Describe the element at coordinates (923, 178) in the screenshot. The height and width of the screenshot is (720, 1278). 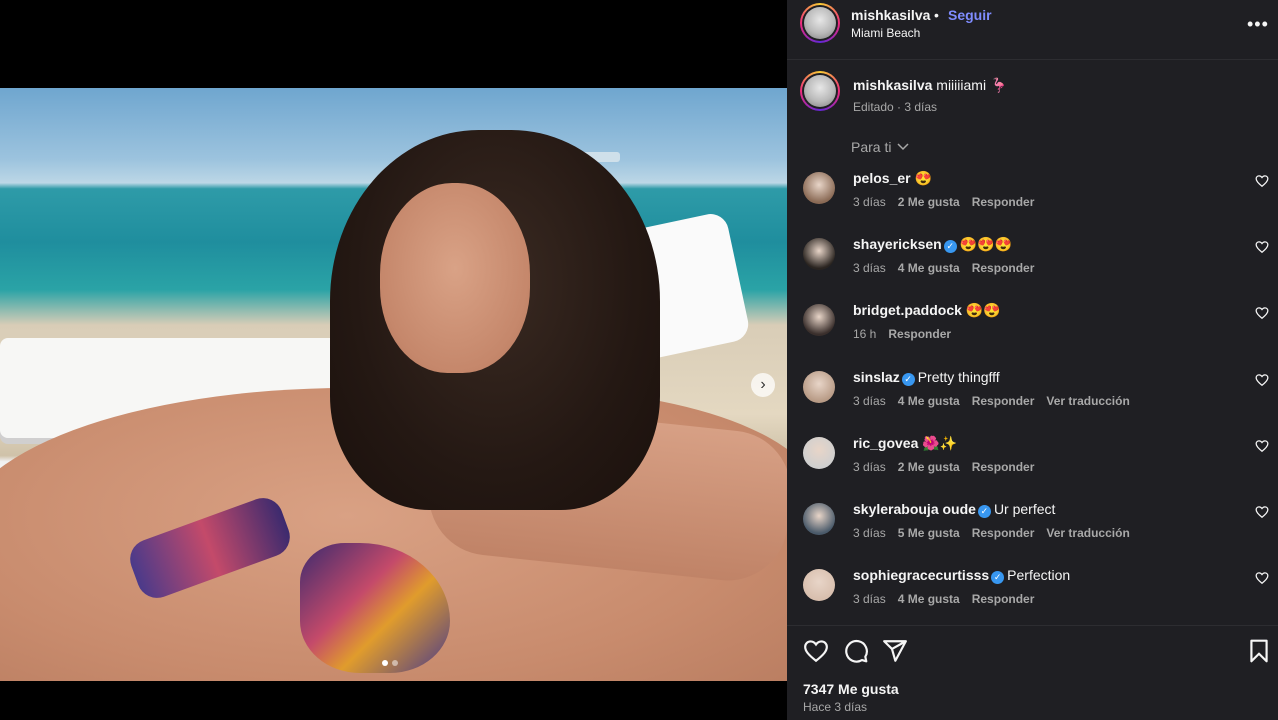
I see `comment-text: 😍` at that location.